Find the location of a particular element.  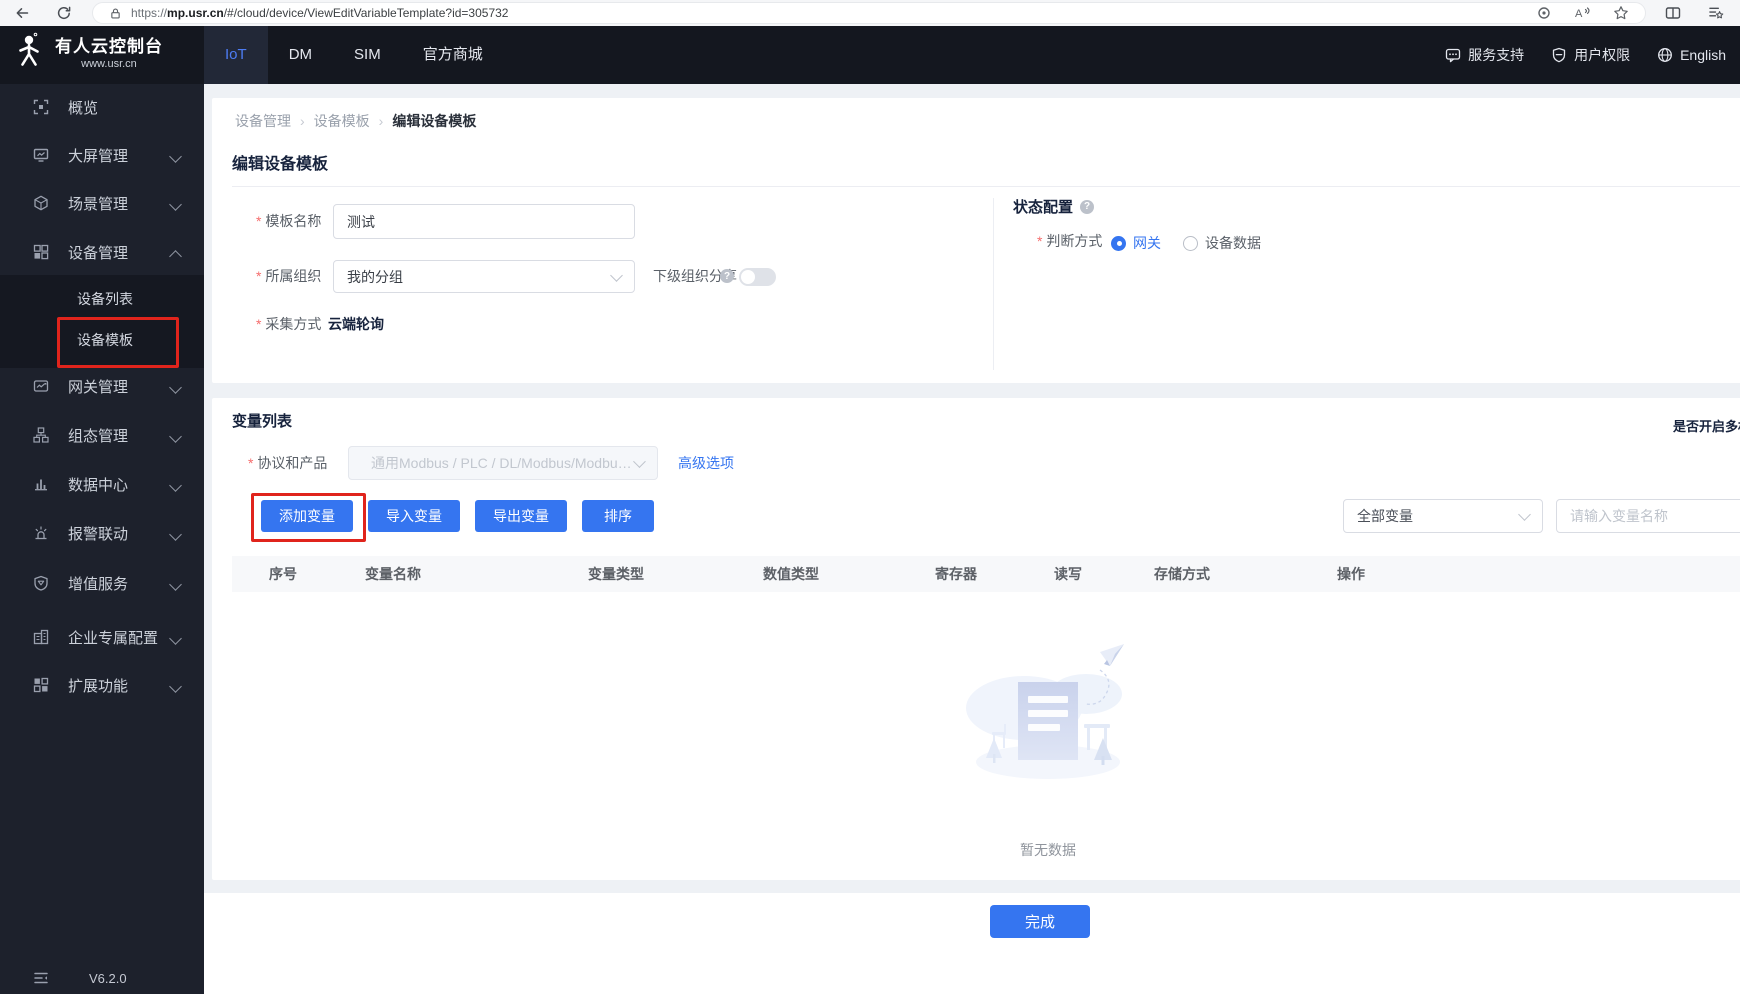

template-name-input: 测试 is located at coordinates (484, 221).